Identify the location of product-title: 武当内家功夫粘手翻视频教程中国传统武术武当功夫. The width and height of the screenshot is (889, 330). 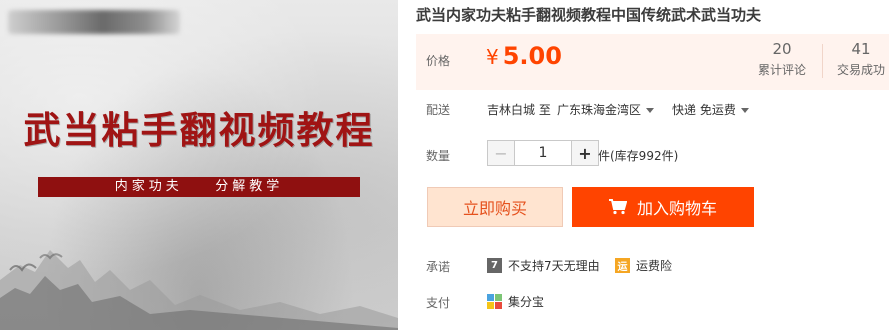
(589, 15).